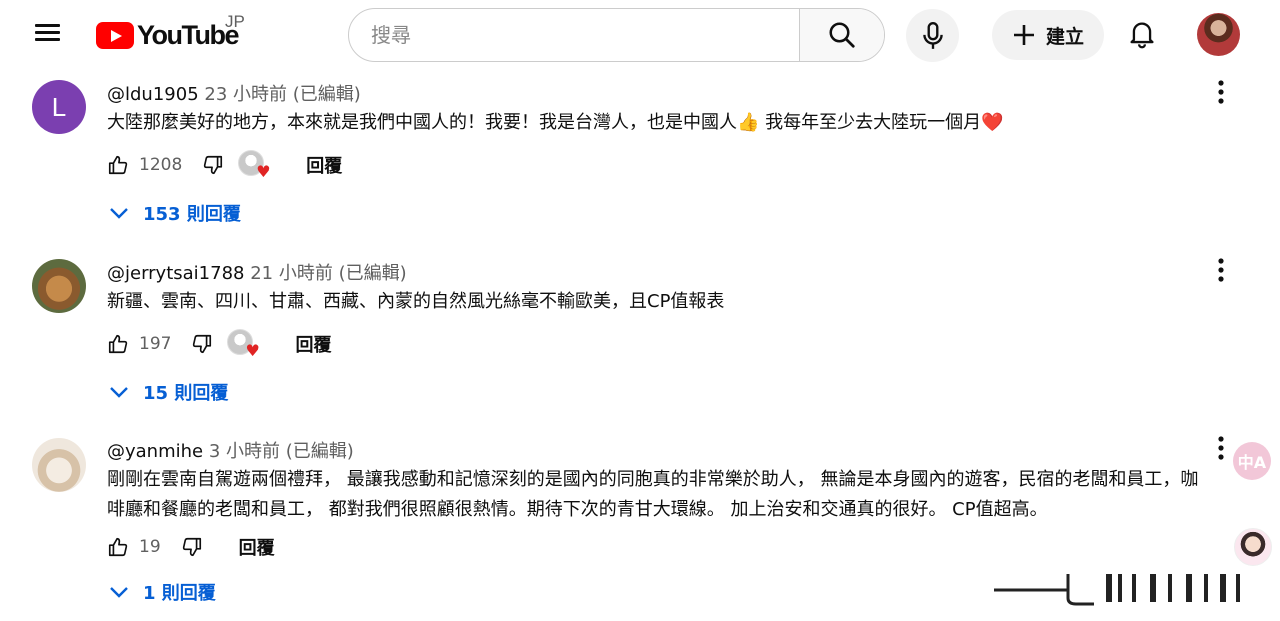  I want to click on like-count: 197, so click(155, 344).